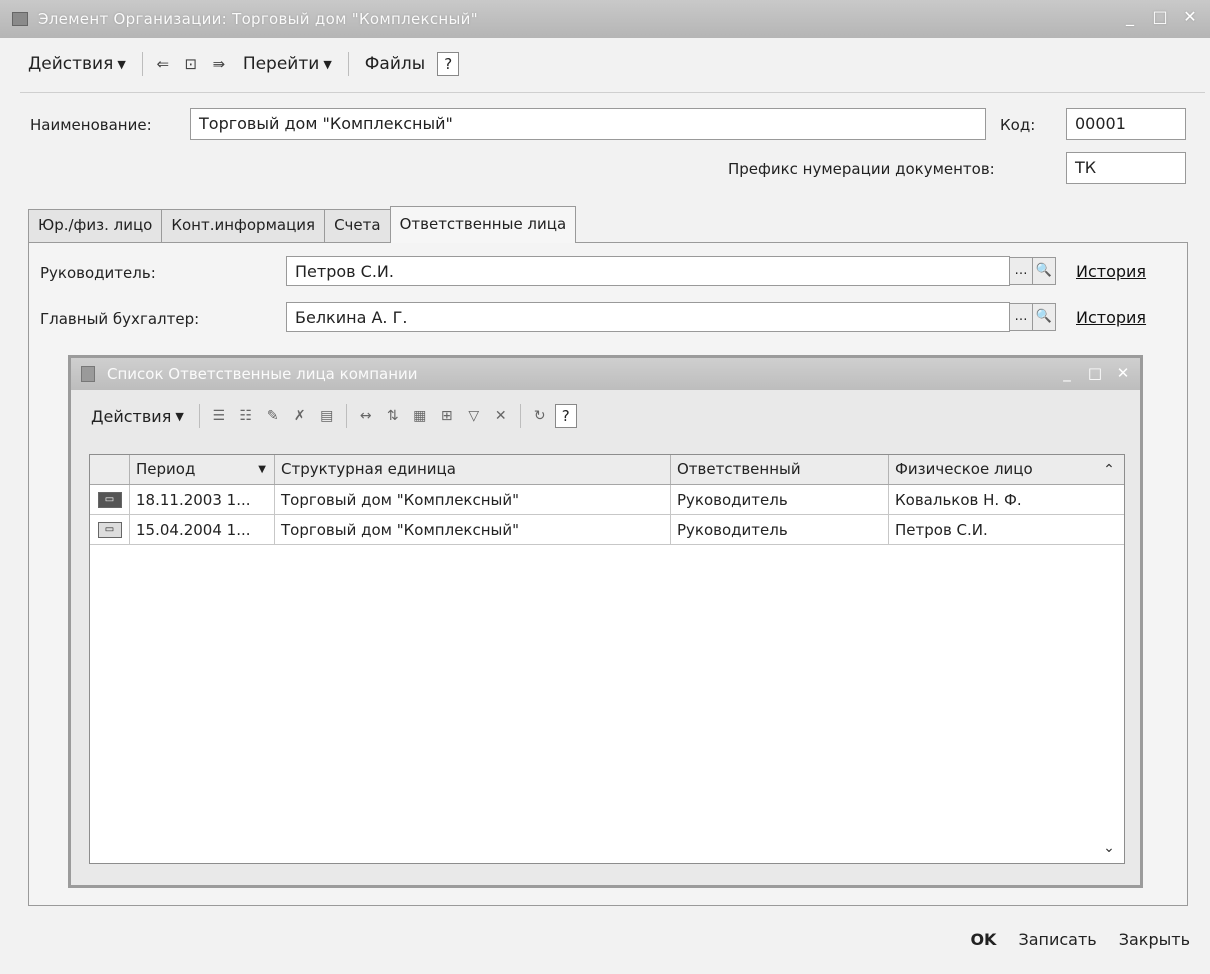 The width and height of the screenshot is (1210, 974). I want to click on sort-icon: ⇅, so click(393, 416).